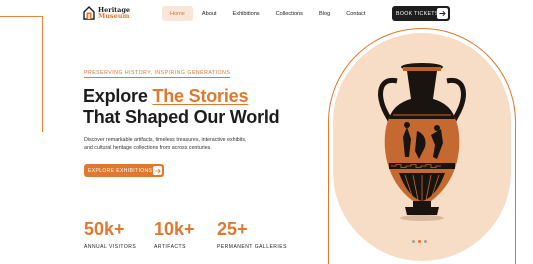 This screenshot has width=533, height=264. I want to click on book-tickets-button: BOOK TICKETS, so click(421, 13).